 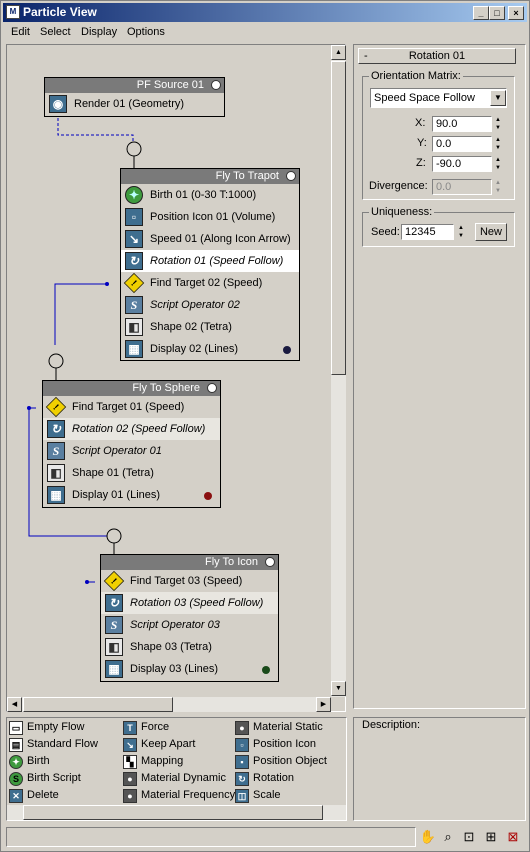 What do you see at coordinates (210, 217) in the screenshot?
I see `op-position-icon: ▫ Position Icon 01 (Volume)` at bounding box center [210, 217].